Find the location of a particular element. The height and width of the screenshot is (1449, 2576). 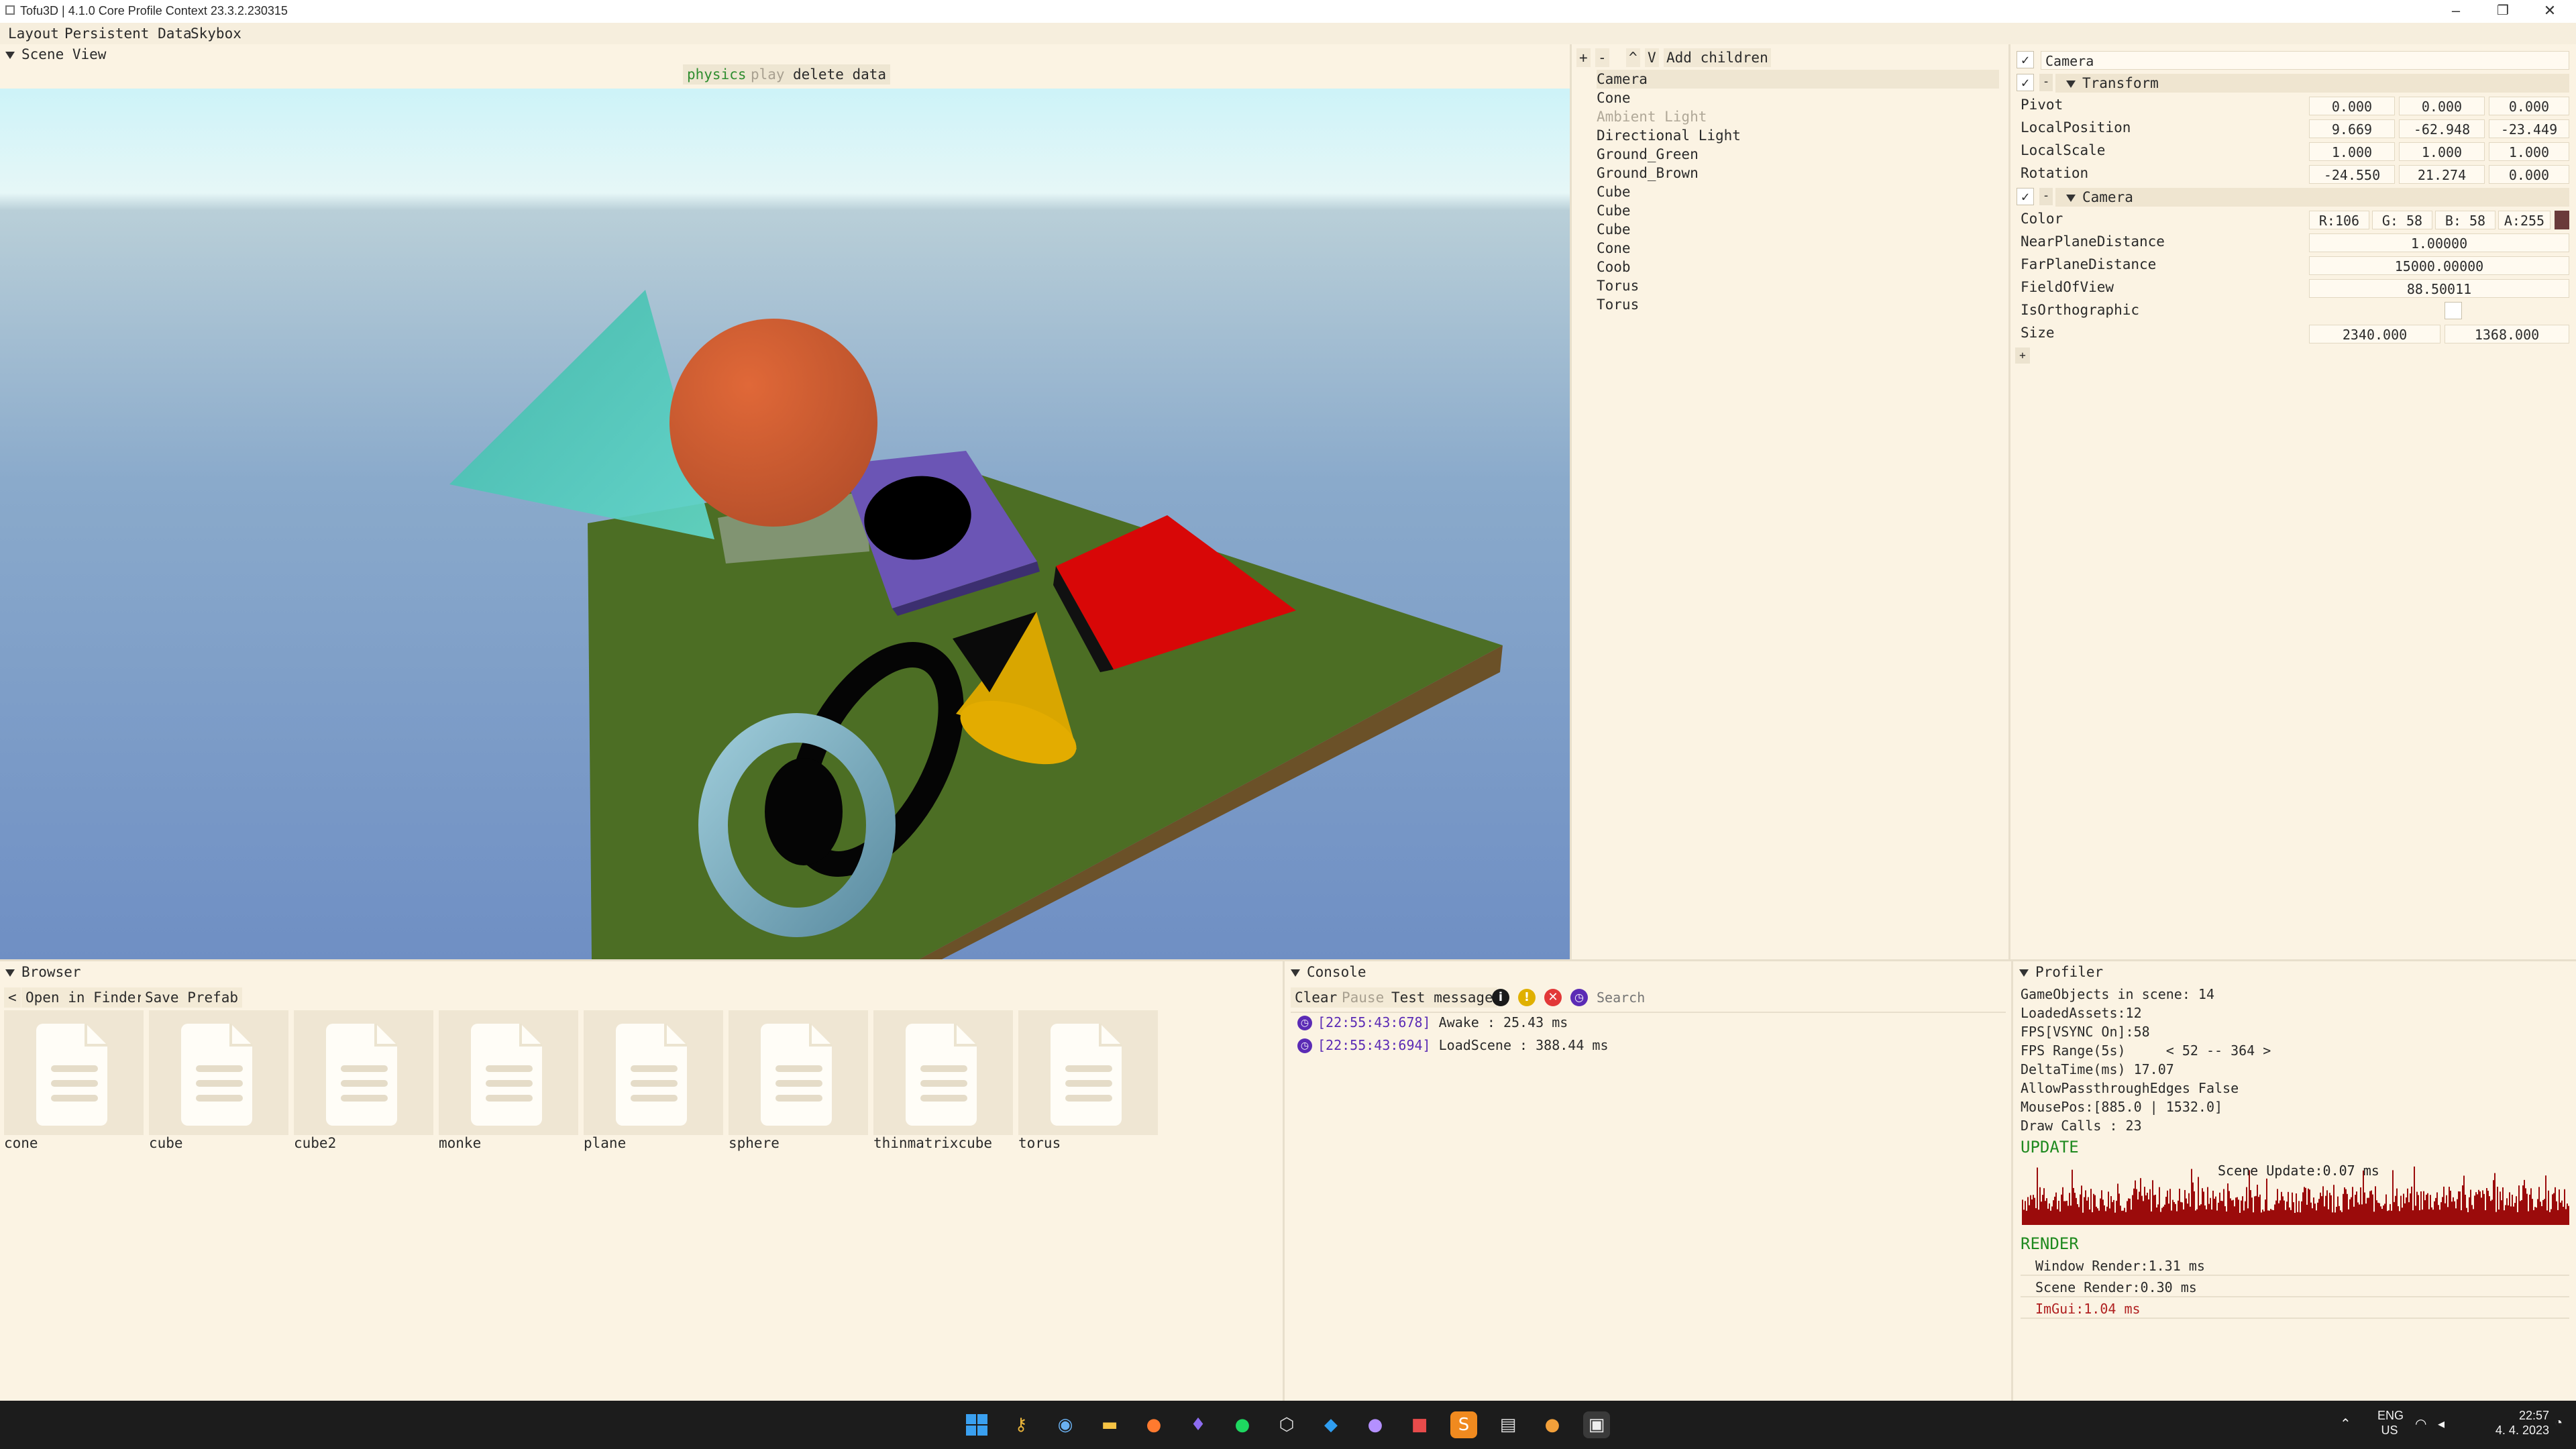

file-explorer-icon: ▬ is located at coordinates (1109, 1424).